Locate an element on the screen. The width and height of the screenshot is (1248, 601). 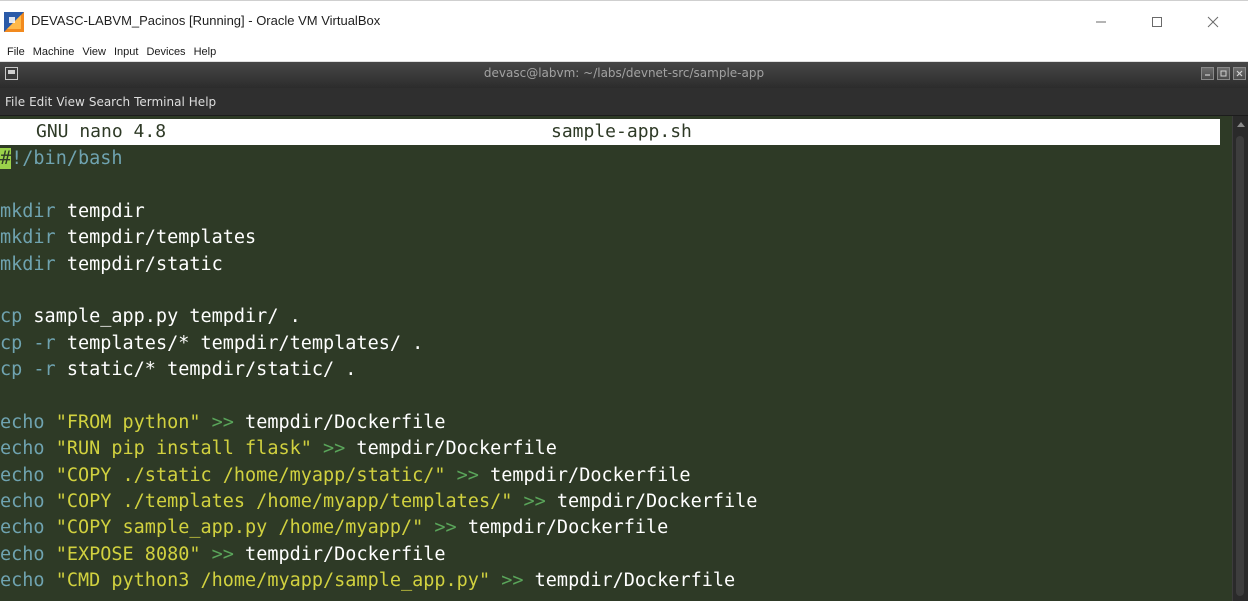
code-argument: sample_app.py tempdir/ . is located at coordinates (161, 317).